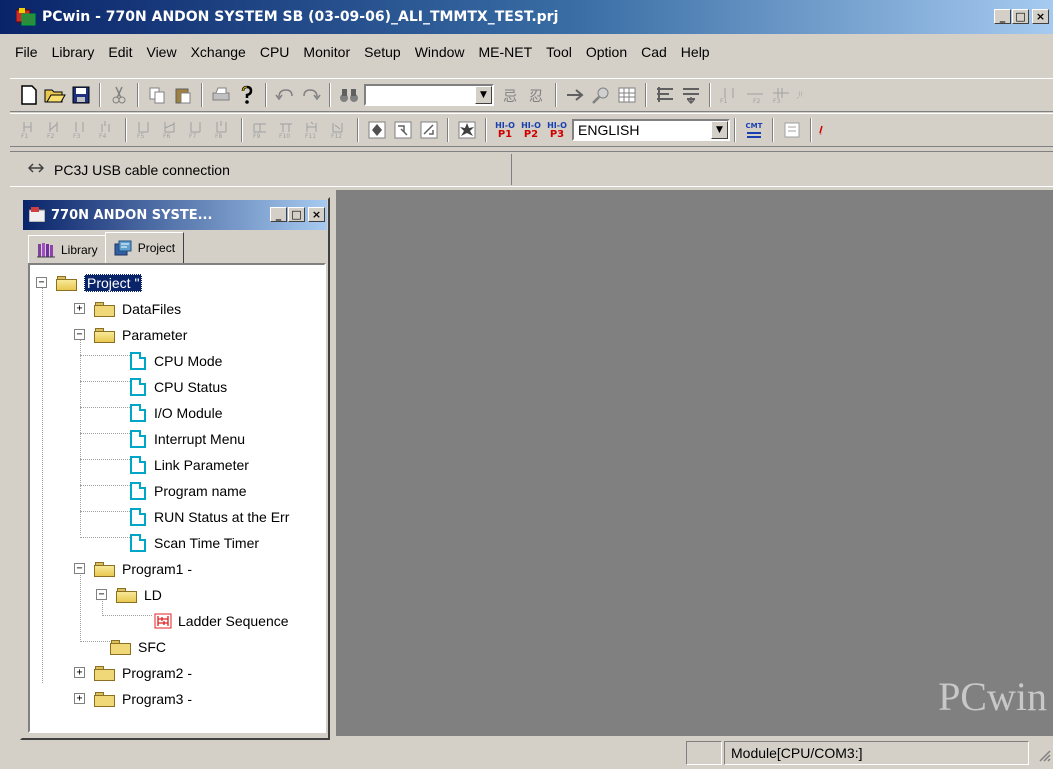 The image size is (1053, 769). I want to click on tree-item-sfc: SFC, so click(138, 647).